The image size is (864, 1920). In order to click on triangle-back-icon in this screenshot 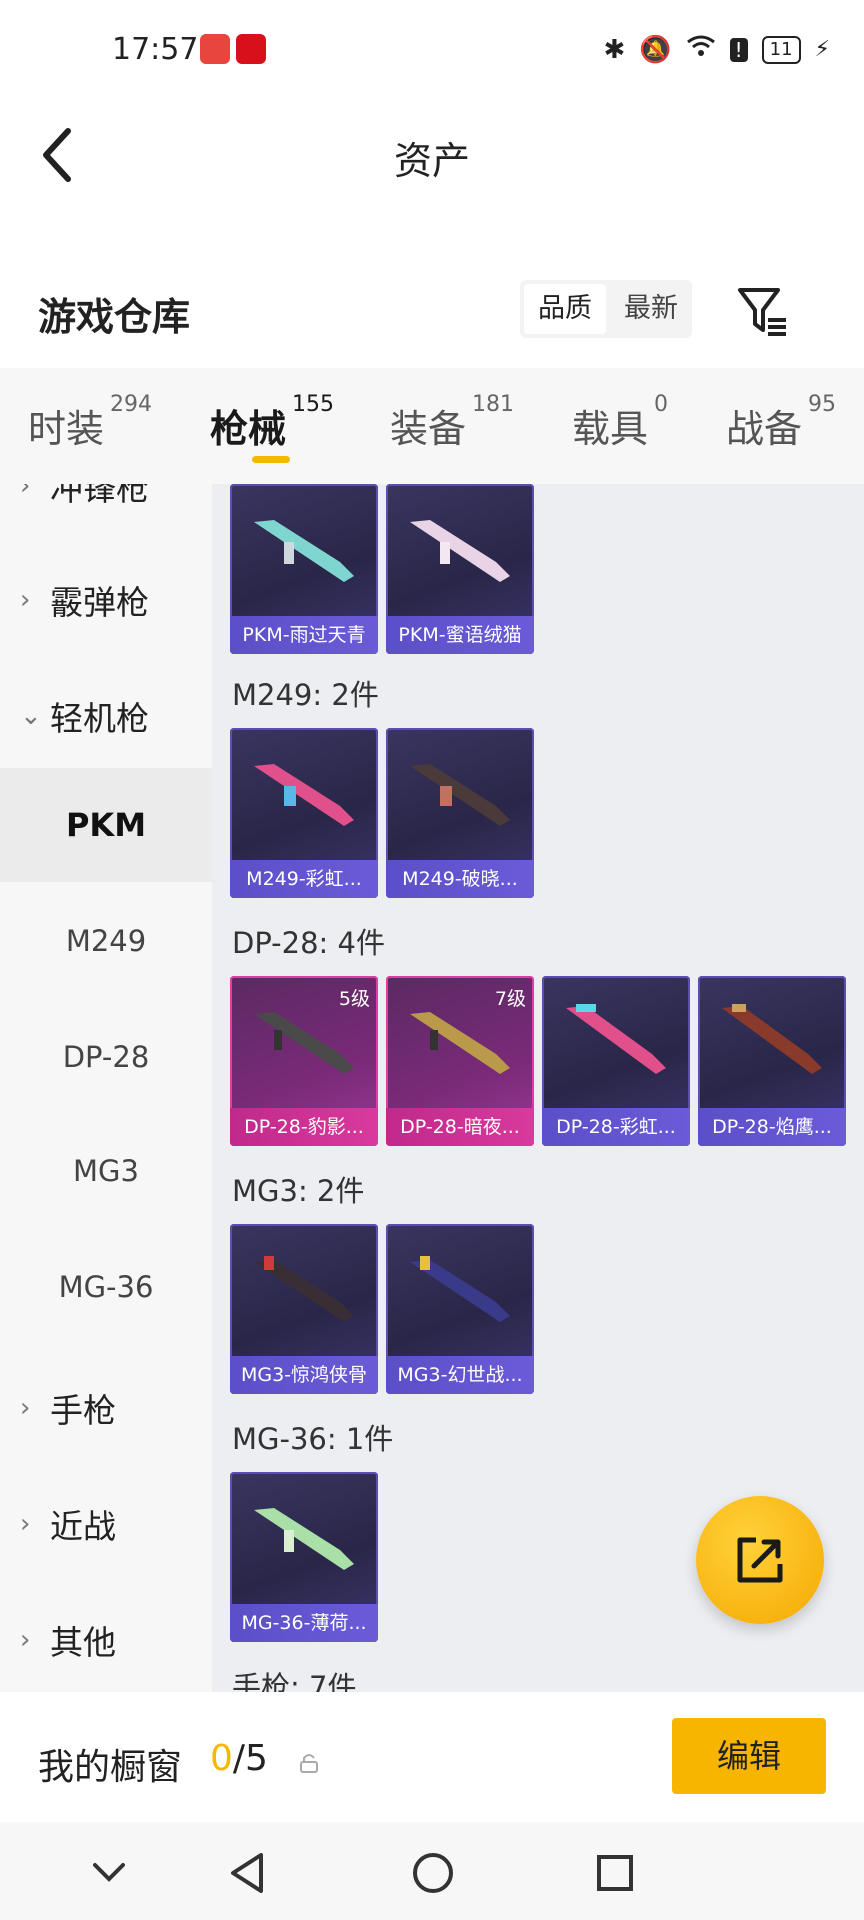, I will do `click(247, 1873)`.